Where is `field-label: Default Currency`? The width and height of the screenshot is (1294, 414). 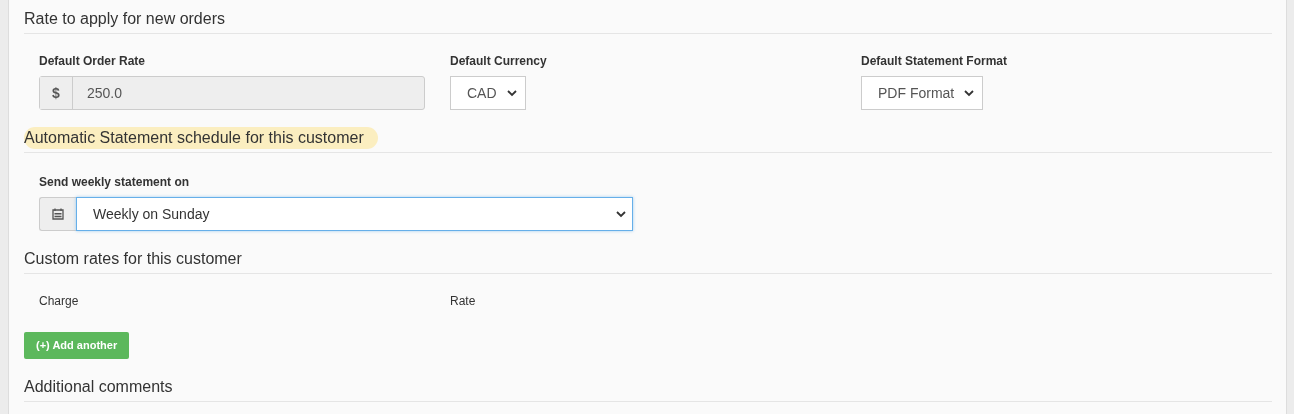 field-label: Default Currency is located at coordinates (499, 61).